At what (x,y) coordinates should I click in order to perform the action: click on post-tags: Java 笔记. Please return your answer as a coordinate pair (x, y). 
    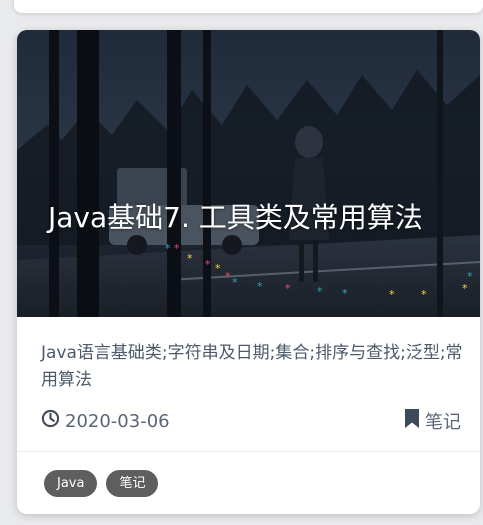
    Looking at the image, I should click on (101, 483).